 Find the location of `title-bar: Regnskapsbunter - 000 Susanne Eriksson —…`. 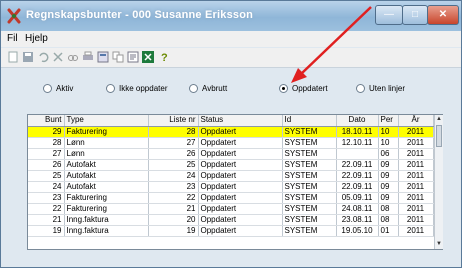

title-bar: Regnskapsbunter - 000 Susanne Eriksson —… is located at coordinates (231, 16).